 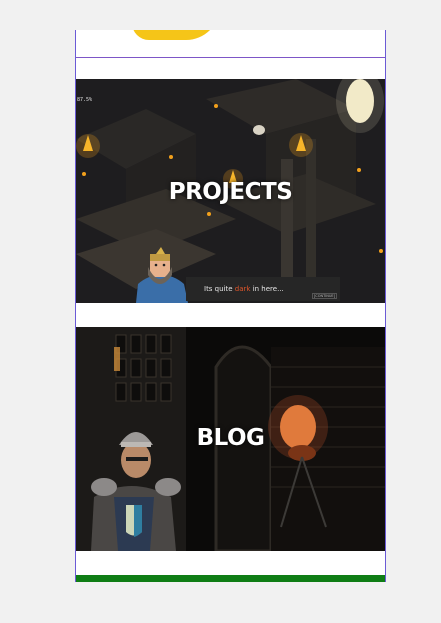 I want to click on logo, so click(x=176, y=35).